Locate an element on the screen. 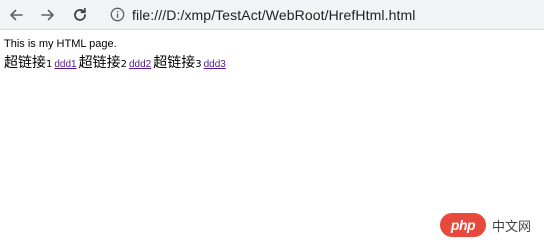 This screenshot has width=544, height=240. forward-button is located at coordinates (48, 15).